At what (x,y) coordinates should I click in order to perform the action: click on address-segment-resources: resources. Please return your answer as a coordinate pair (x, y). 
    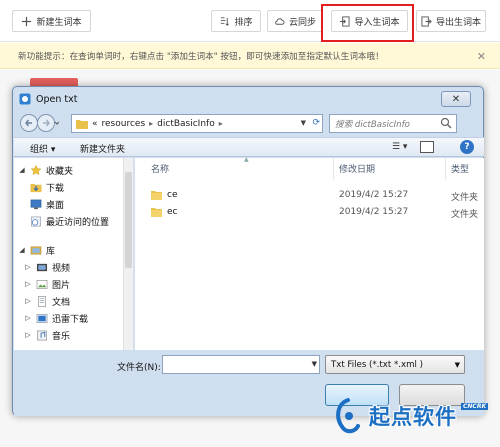
    Looking at the image, I should click on (124, 124).